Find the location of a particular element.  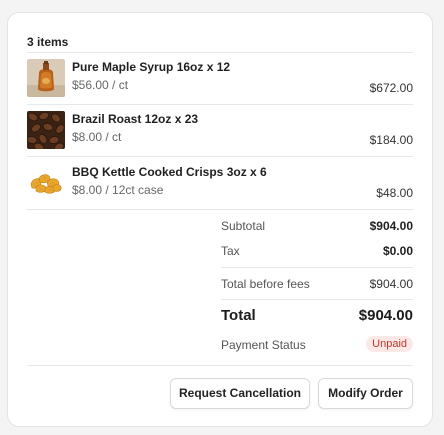

potato-chips-image is located at coordinates (46, 183).